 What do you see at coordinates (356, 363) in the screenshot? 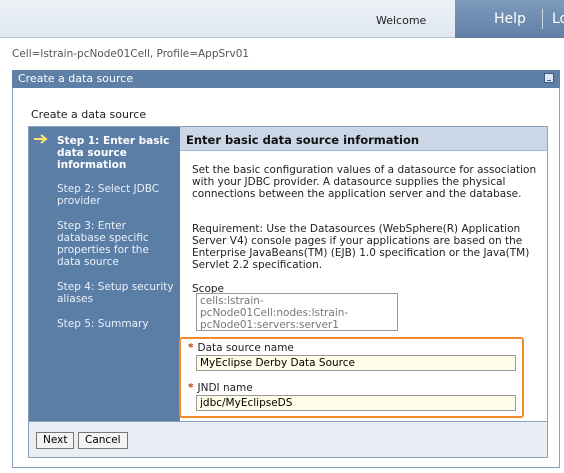
I see `datasource-name-input` at bounding box center [356, 363].